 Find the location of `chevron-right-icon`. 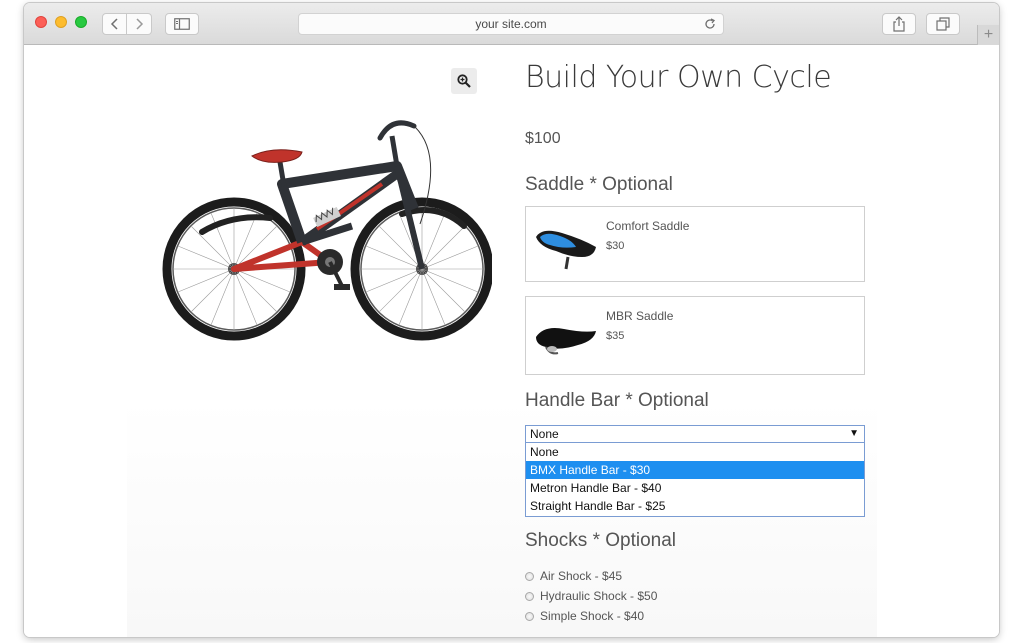

chevron-right-icon is located at coordinates (140, 24).